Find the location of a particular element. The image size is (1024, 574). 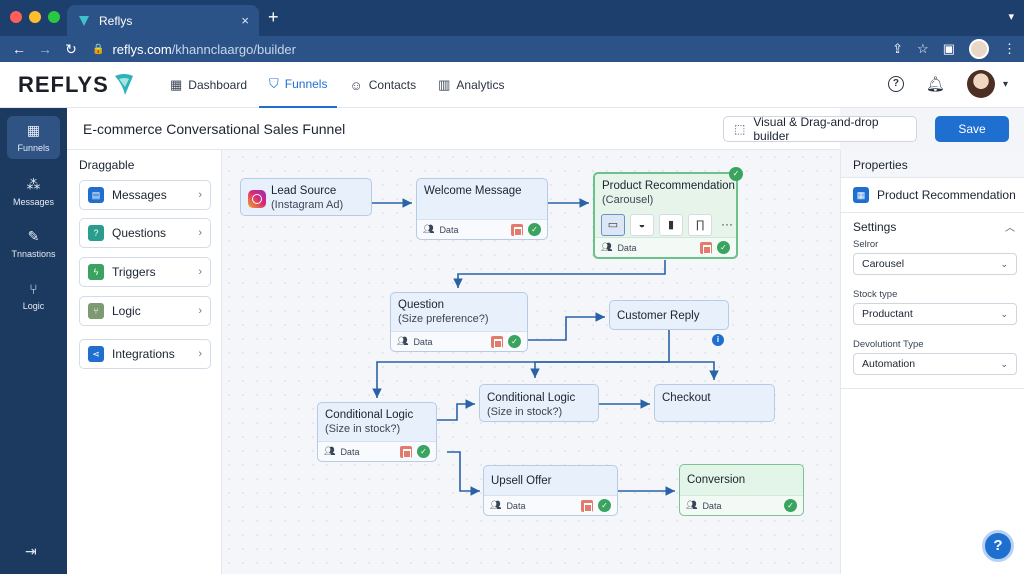

browser-menu-icon: ⋮ is located at coordinates (1009, 49).